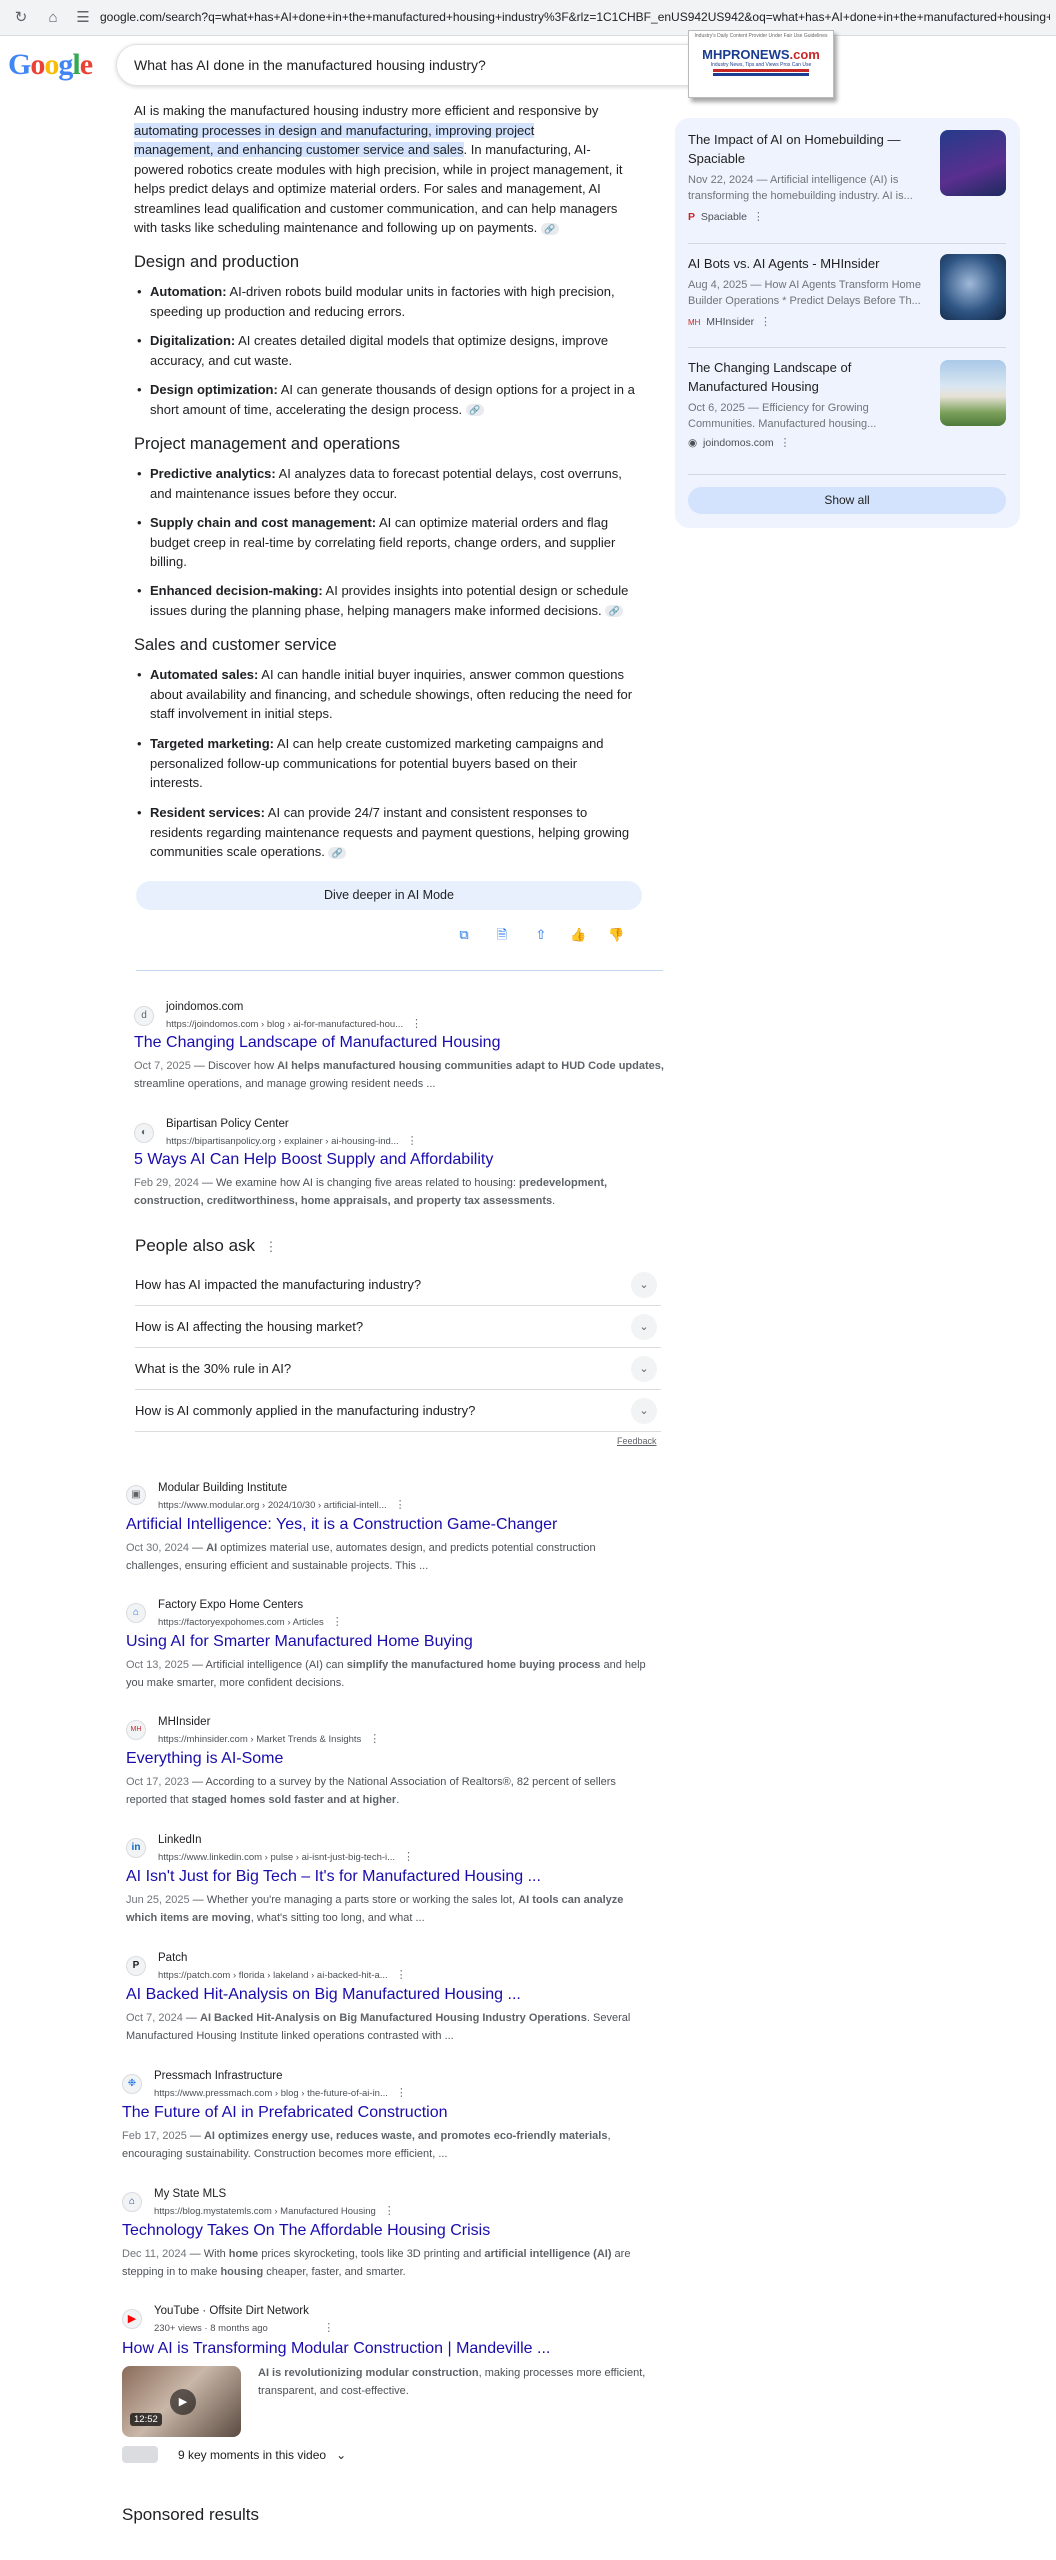  What do you see at coordinates (223, 1488) in the screenshot?
I see `result-site-name: Modular Building Institute` at bounding box center [223, 1488].